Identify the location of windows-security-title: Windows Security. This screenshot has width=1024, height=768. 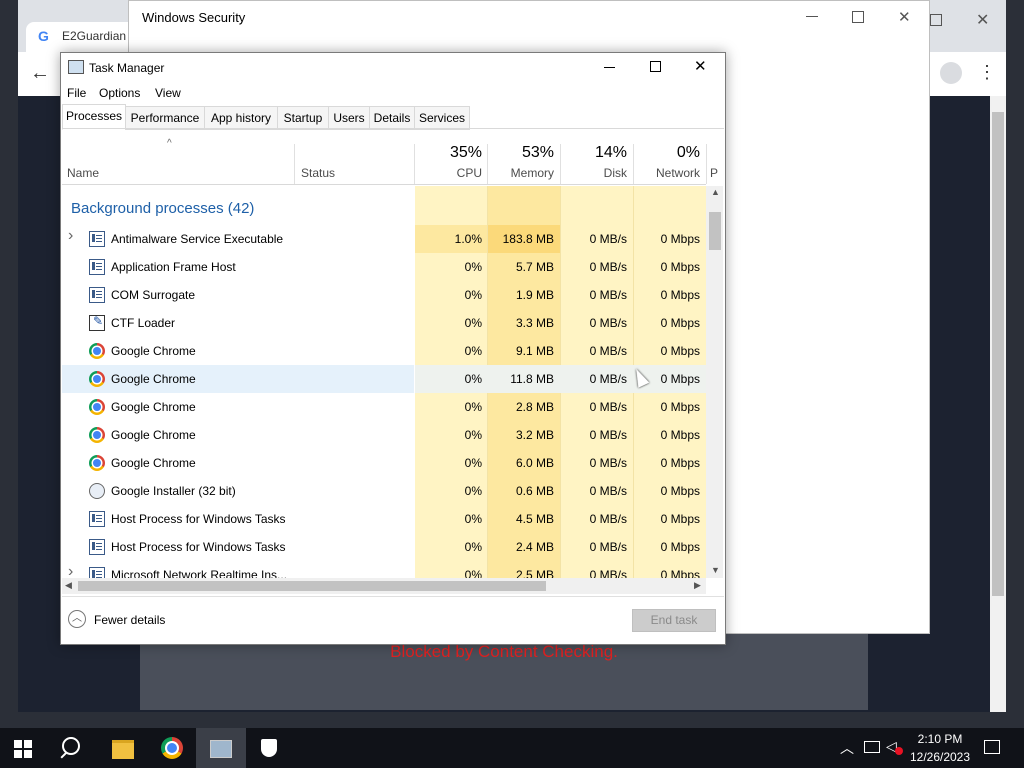
(194, 17).